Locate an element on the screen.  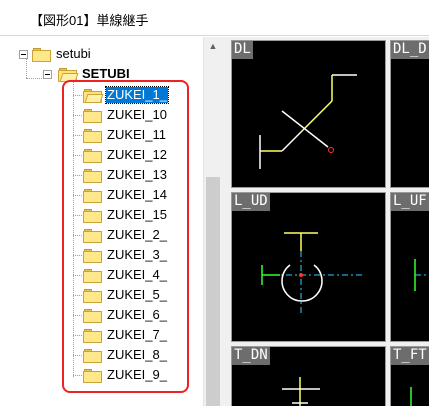
tree-item: ZUKEI_7_ is located at coordinates (125, 335).